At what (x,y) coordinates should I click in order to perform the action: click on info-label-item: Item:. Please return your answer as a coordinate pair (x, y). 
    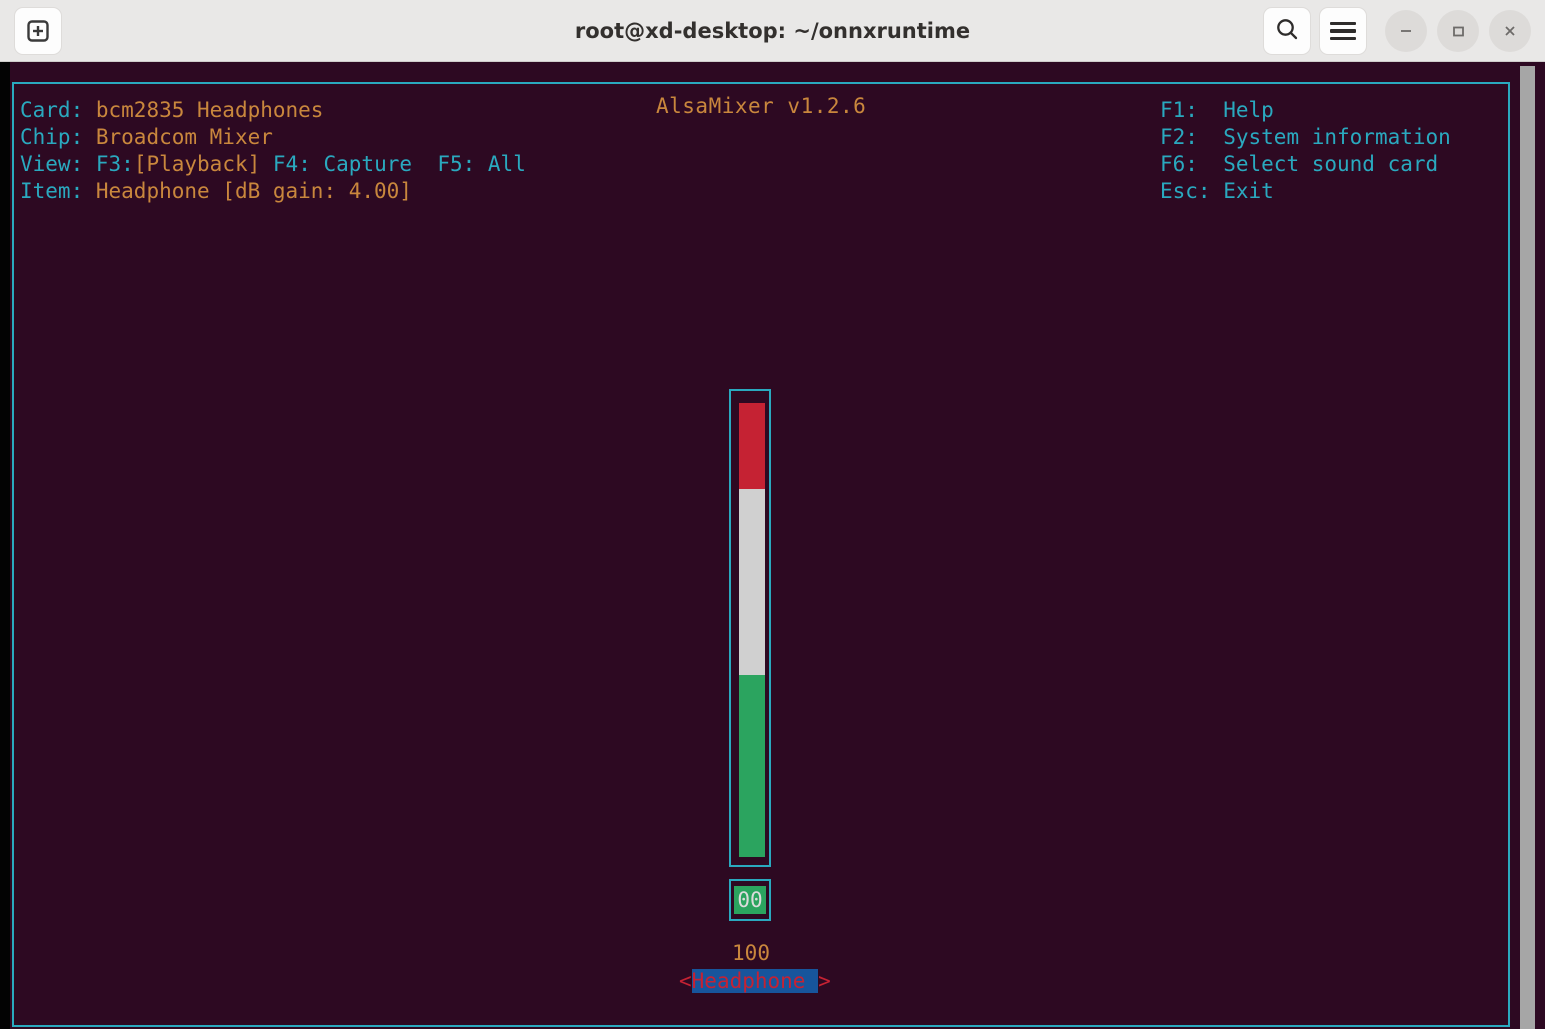
    Looking at the image, I should click on (52, 191).